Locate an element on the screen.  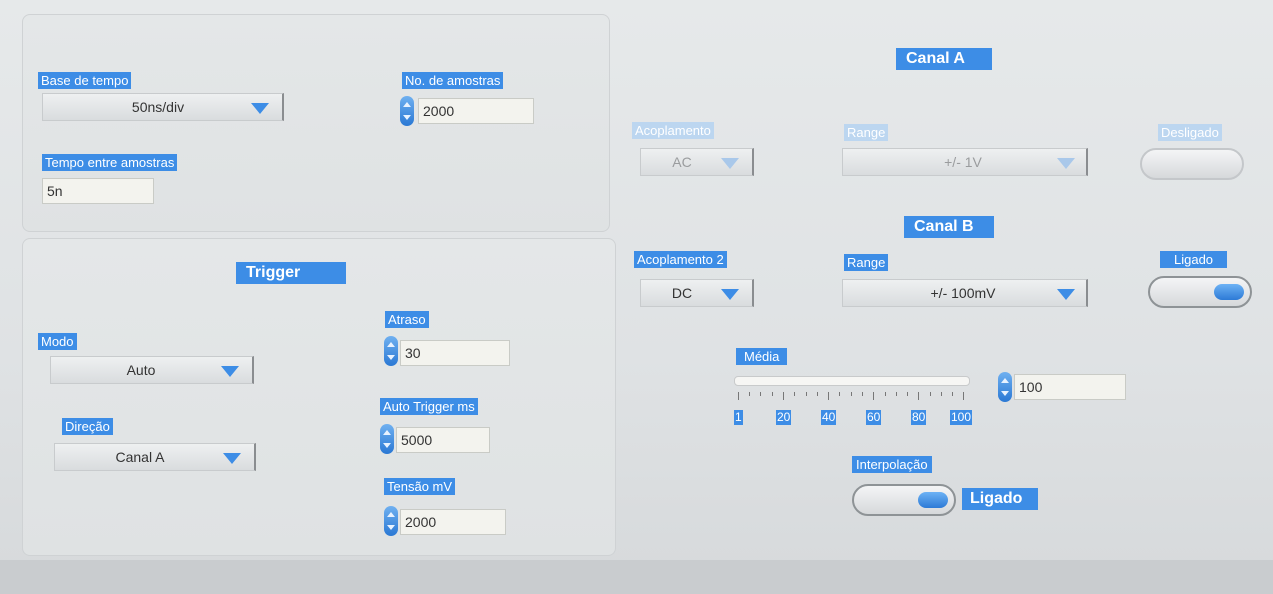
interpolacao-toggle is located at coordinates (904, 500).